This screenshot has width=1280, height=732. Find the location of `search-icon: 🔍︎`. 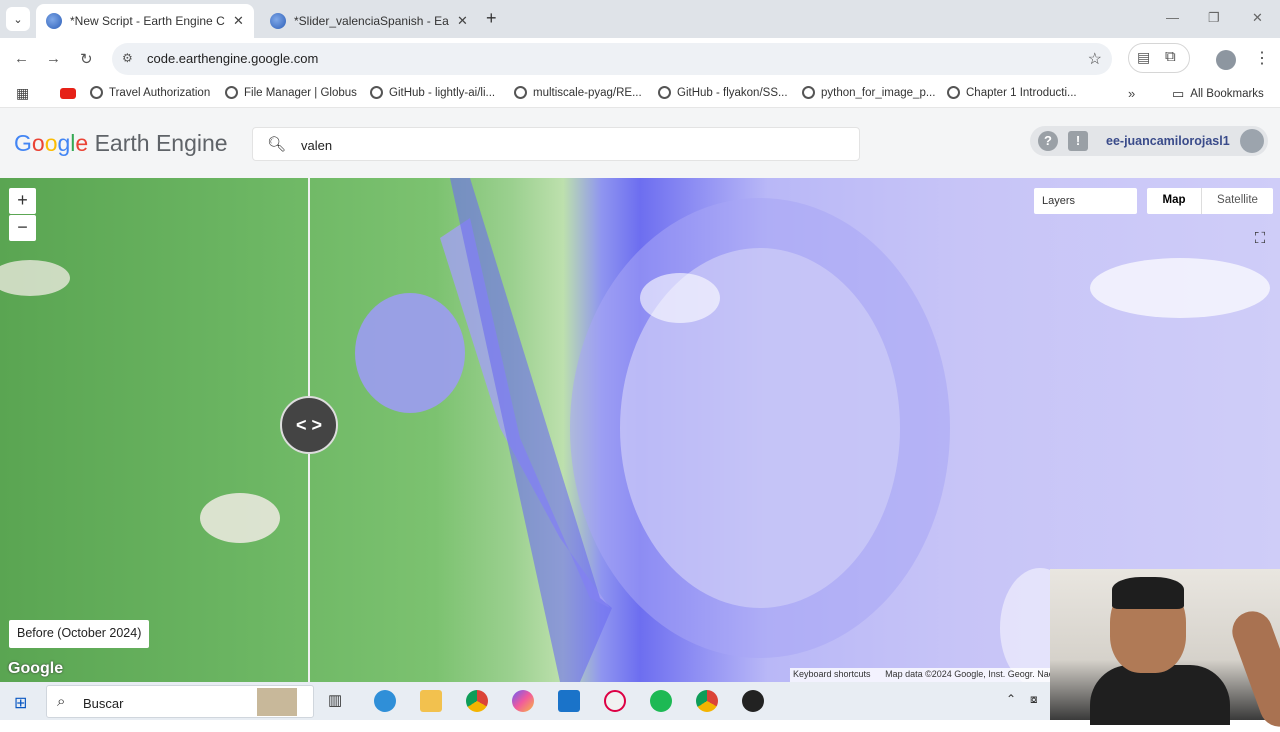

search-icon: 🔍︎ is located at coordinates (277, 144).